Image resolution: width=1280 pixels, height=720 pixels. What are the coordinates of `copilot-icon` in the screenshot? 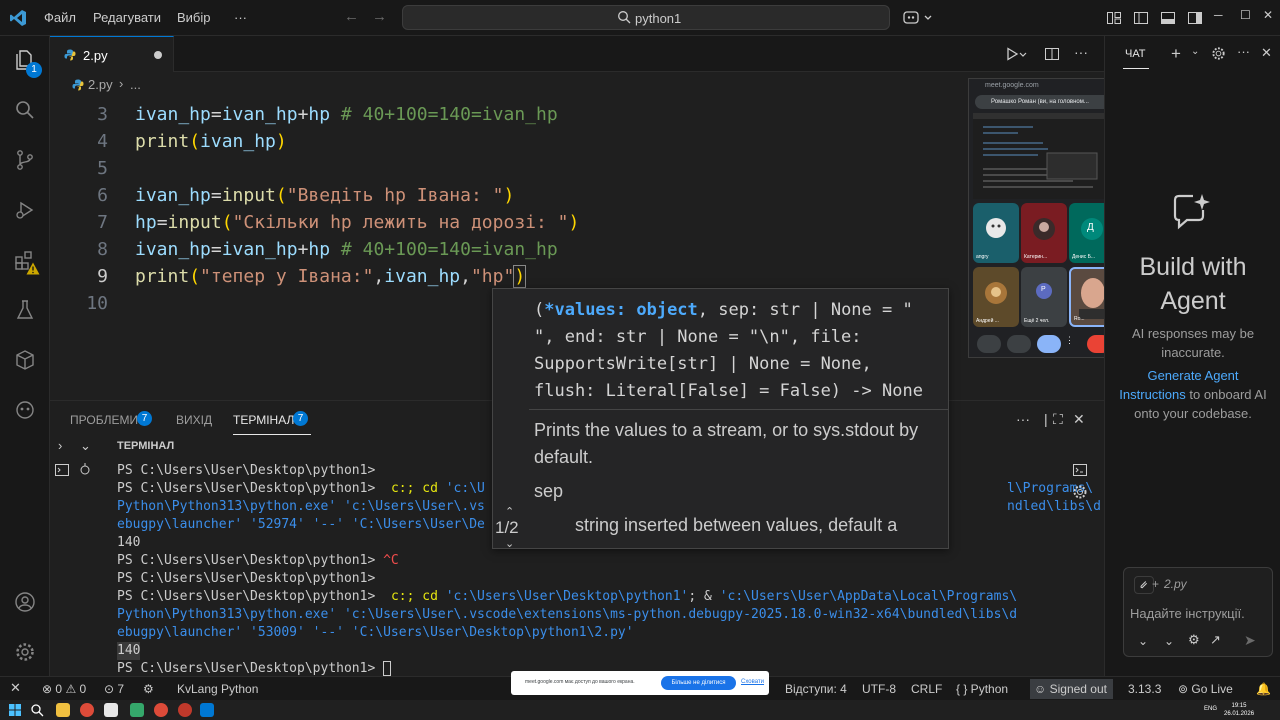 It's located at (919, 18).